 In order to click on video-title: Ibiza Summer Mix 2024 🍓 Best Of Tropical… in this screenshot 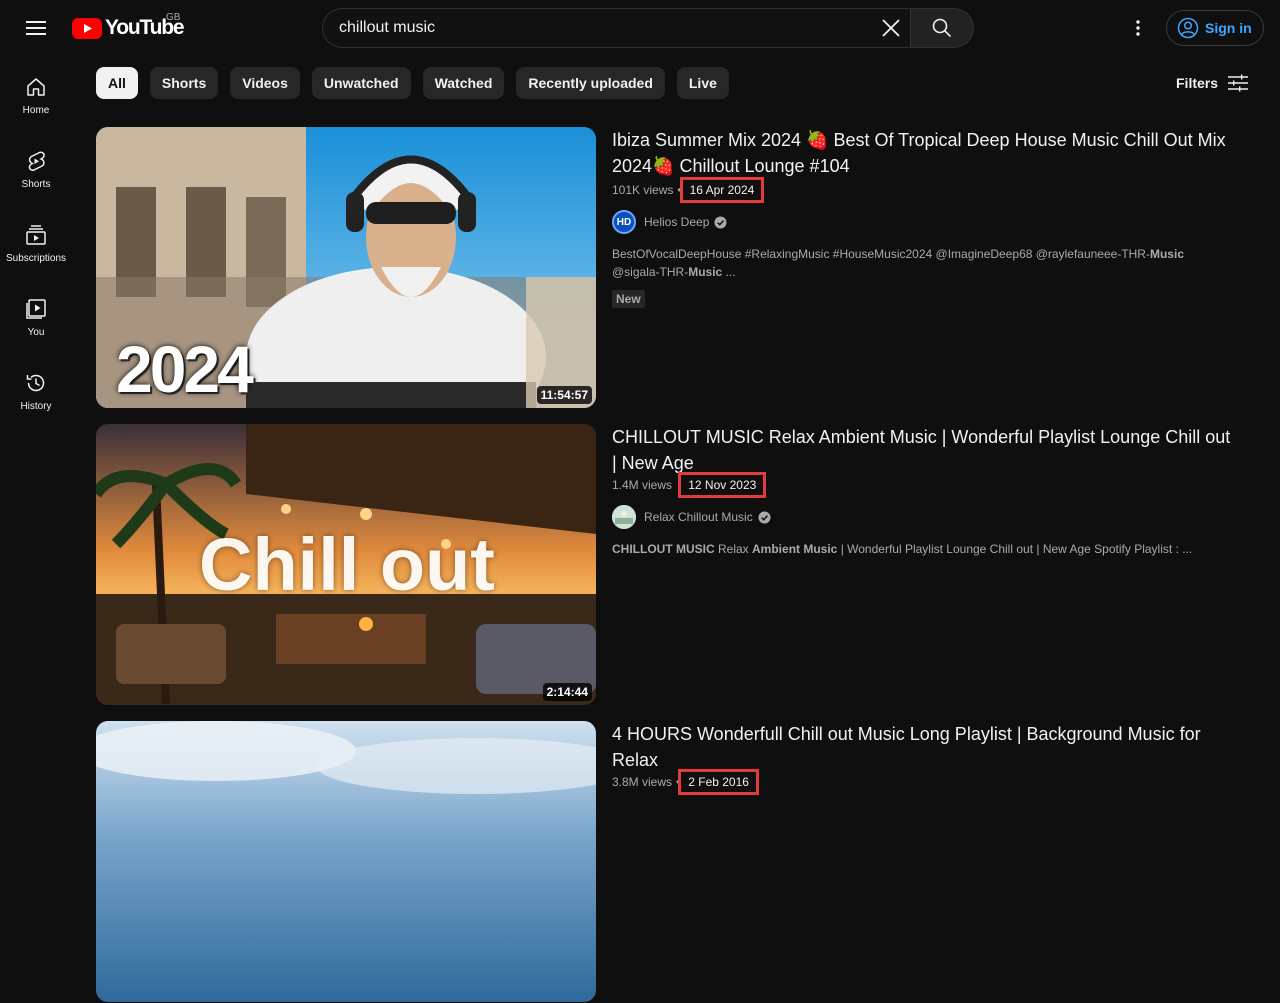, I will do `click(922, 153)`.